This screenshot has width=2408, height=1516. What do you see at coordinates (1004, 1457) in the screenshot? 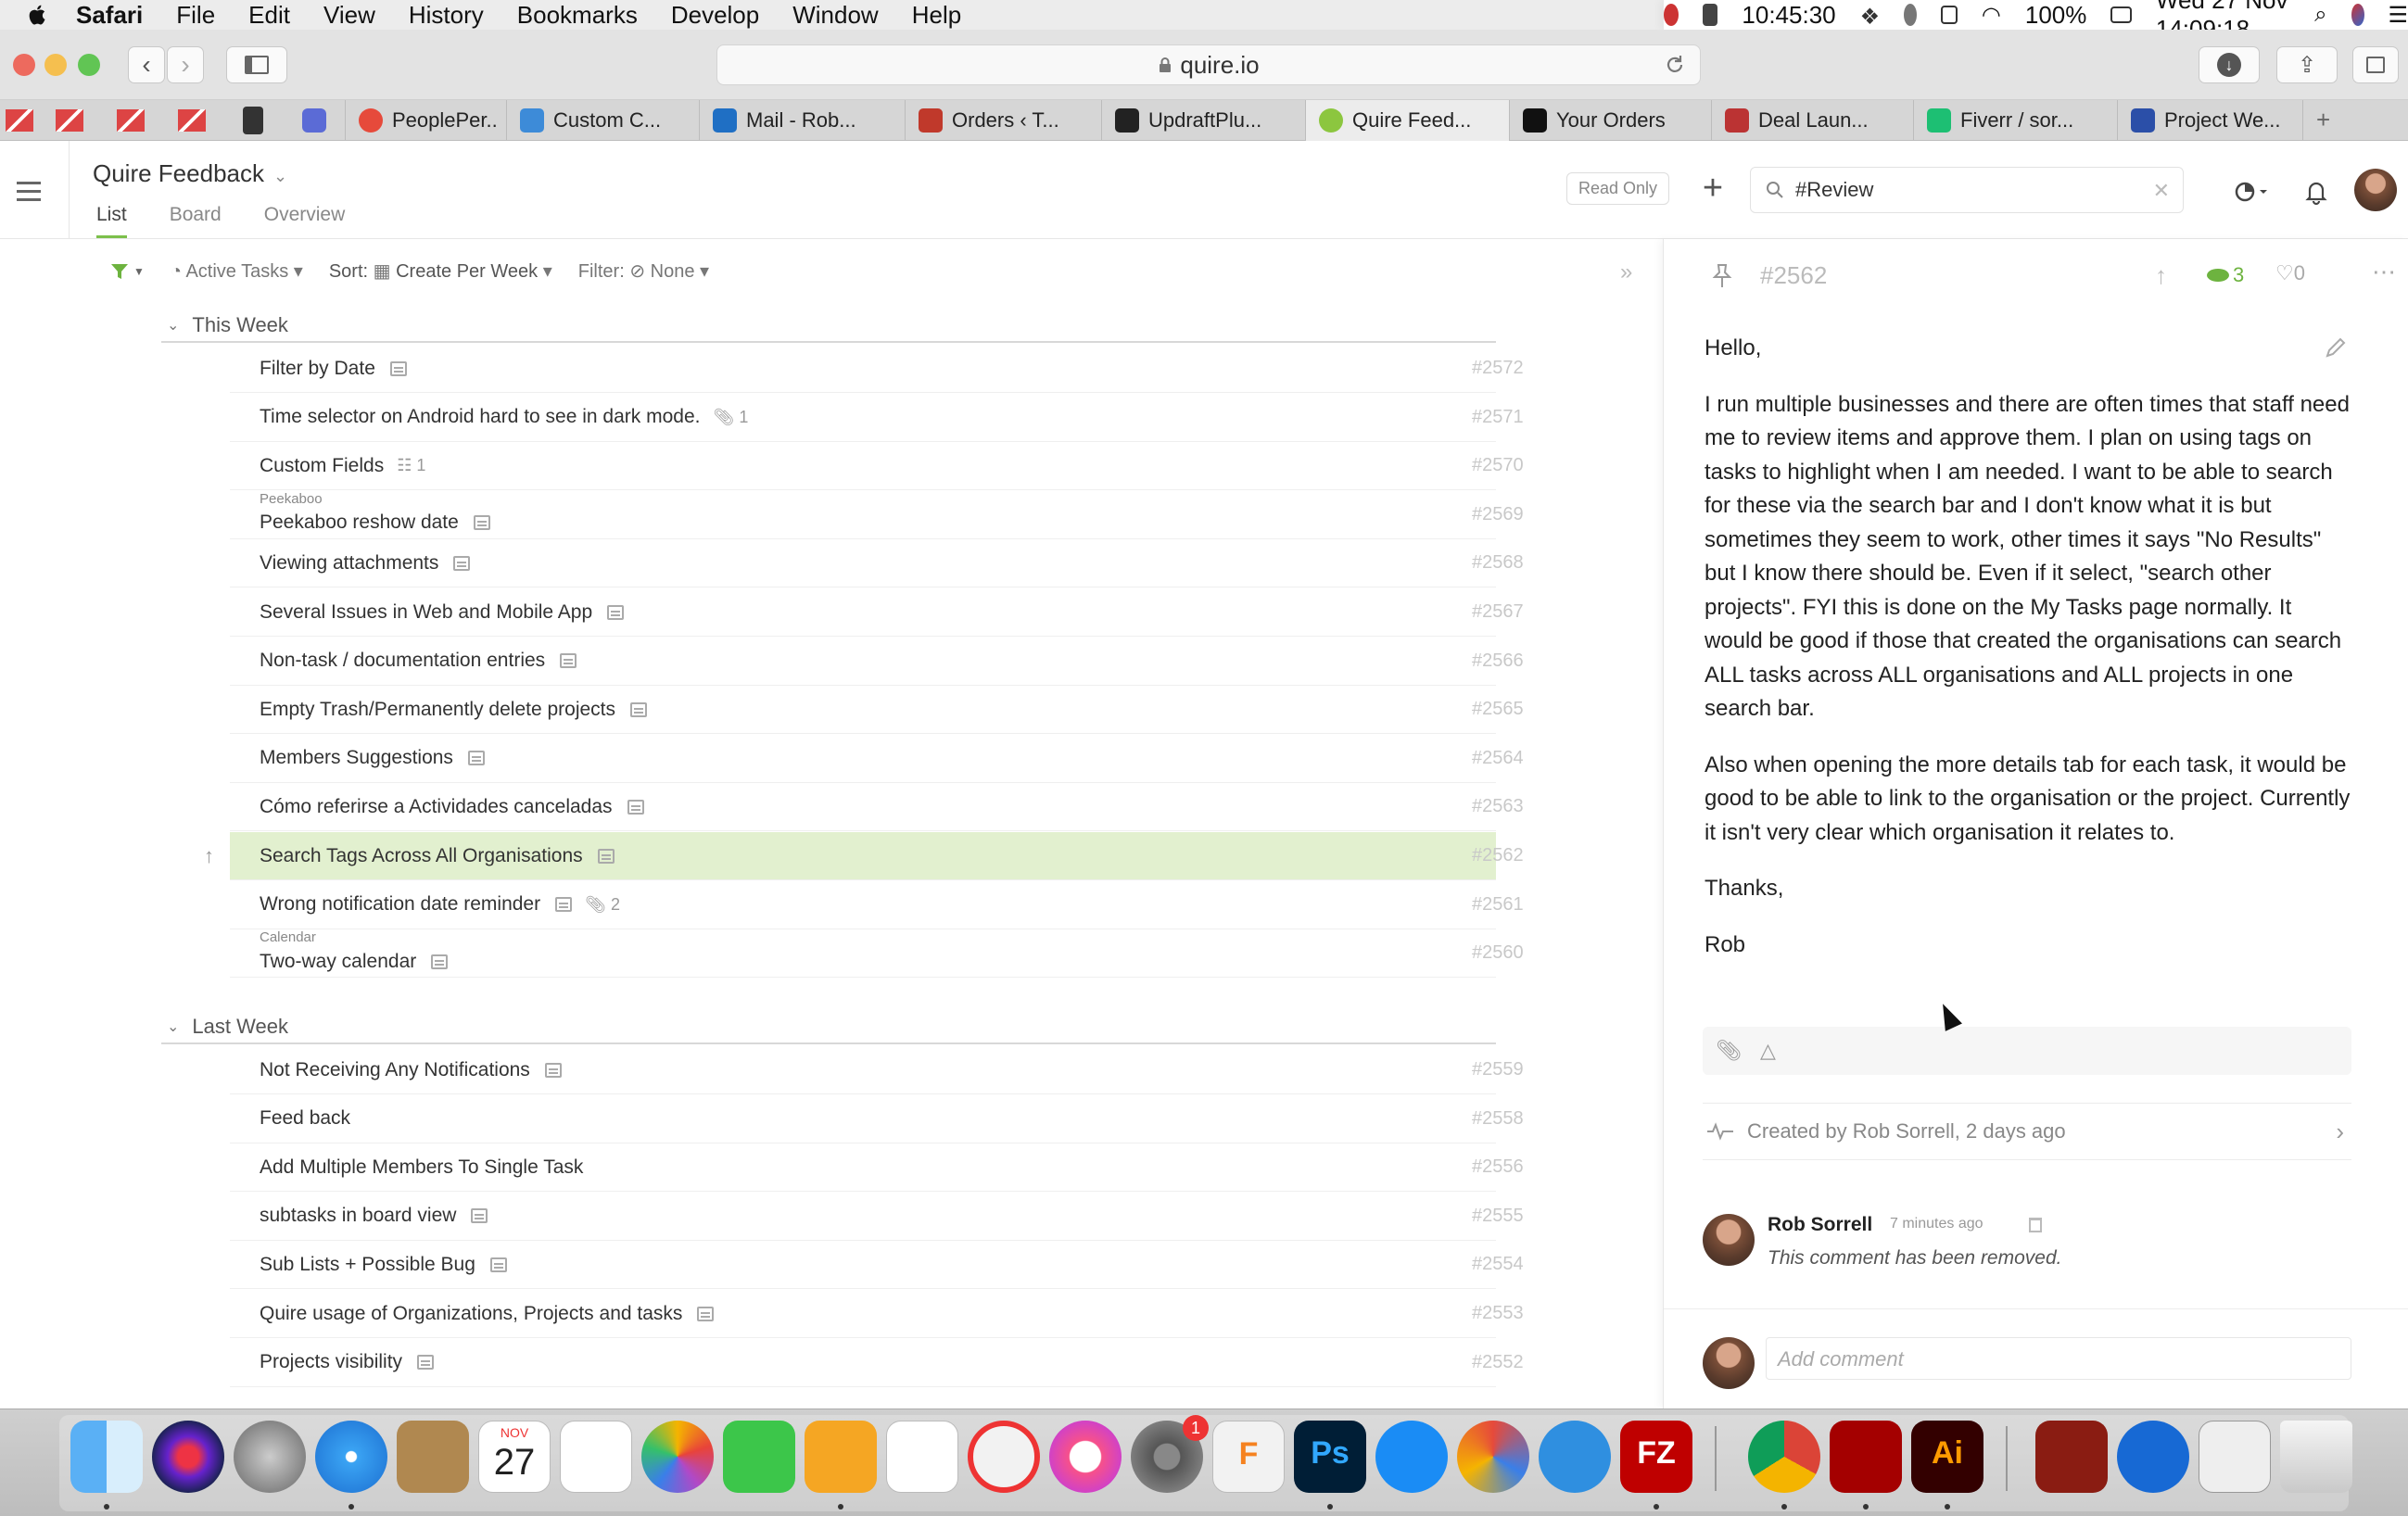
I see `news-icon` at bounding box center [1004, 1457].